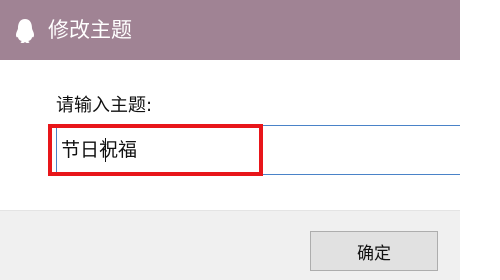  I want to click on ok-button: 确定, so click(374, 251).